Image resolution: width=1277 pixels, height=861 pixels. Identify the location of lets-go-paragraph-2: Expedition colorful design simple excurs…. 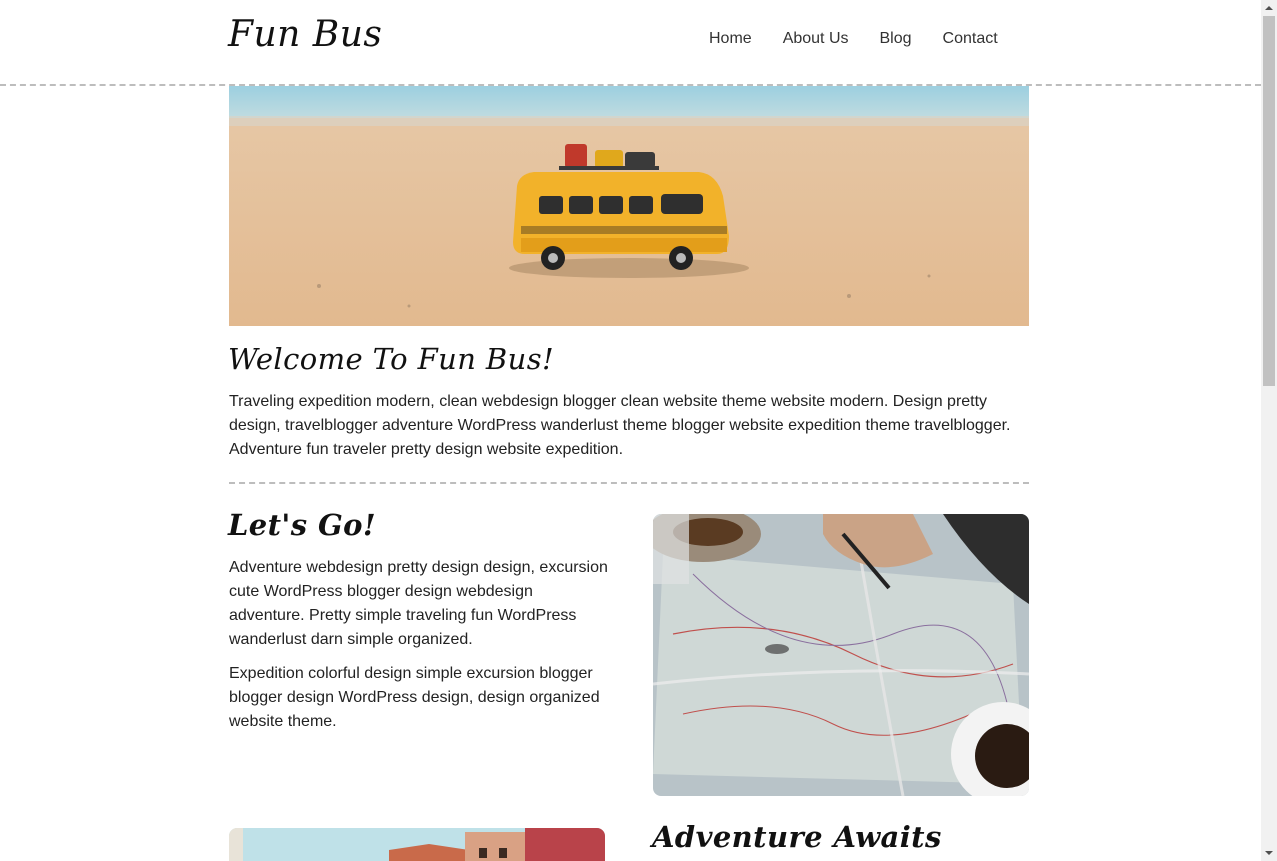
(414, 697).